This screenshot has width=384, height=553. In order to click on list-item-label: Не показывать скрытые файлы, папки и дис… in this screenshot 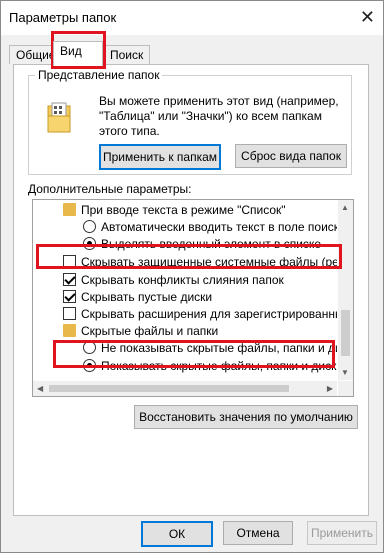, I will do `click(219, 348)`.